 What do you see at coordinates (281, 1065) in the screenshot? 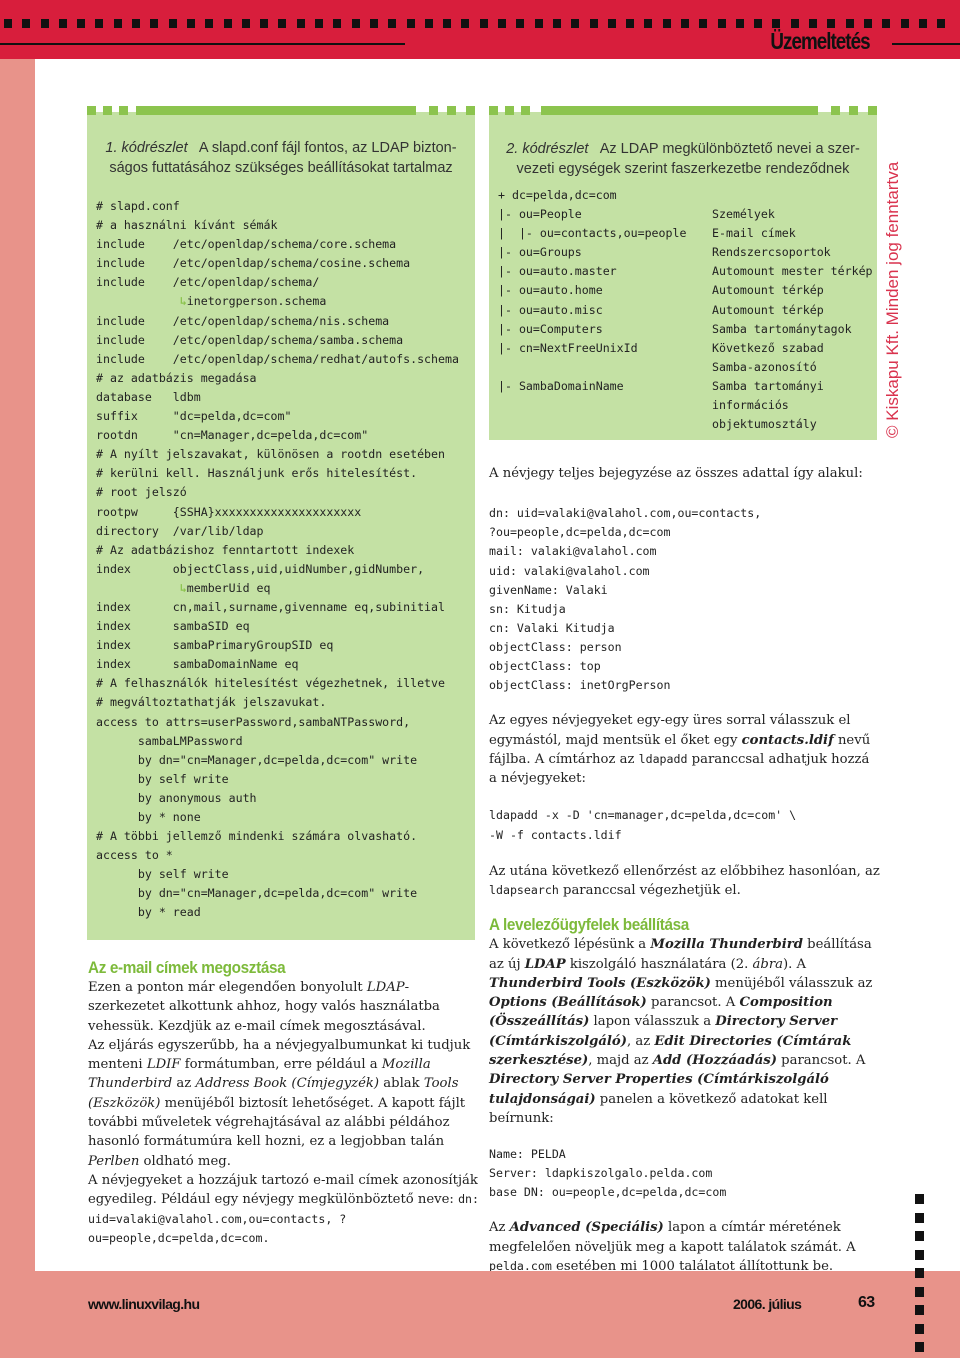
I see `text-run: formátumban, erre például a` at bounding box center [281, 1065].